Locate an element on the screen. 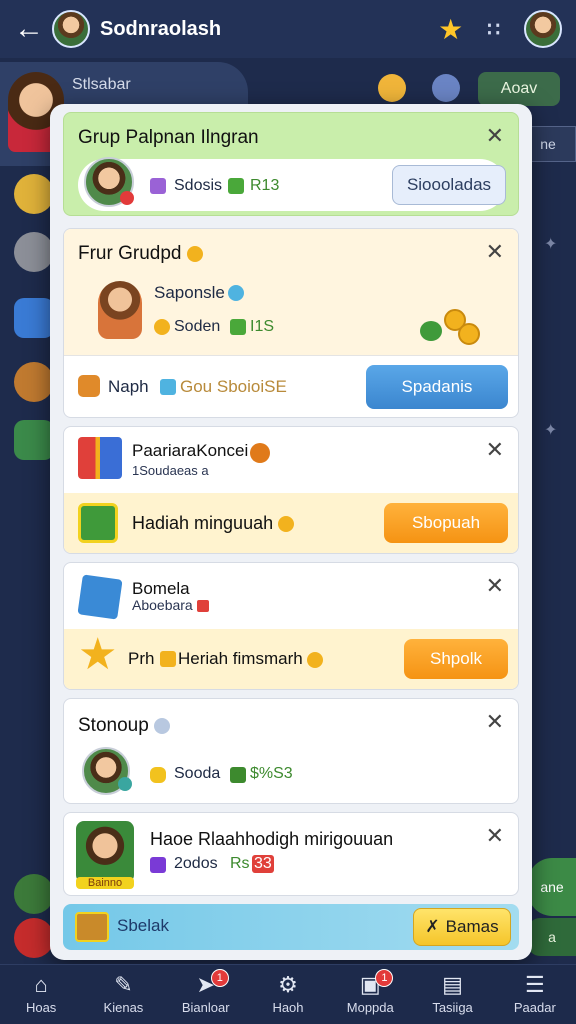 The height and width of the screenshot is (1024, 576). footer-button-label: Bamas is located at coordinates (472, 926).